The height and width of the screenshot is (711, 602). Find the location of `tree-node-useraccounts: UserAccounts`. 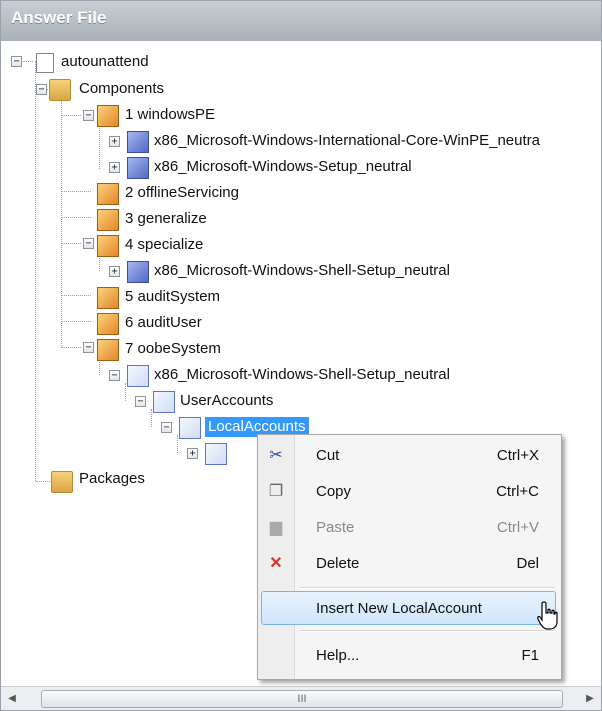

tree-node-useraccounts: UserAccounts is located at coordinates (226, 401).